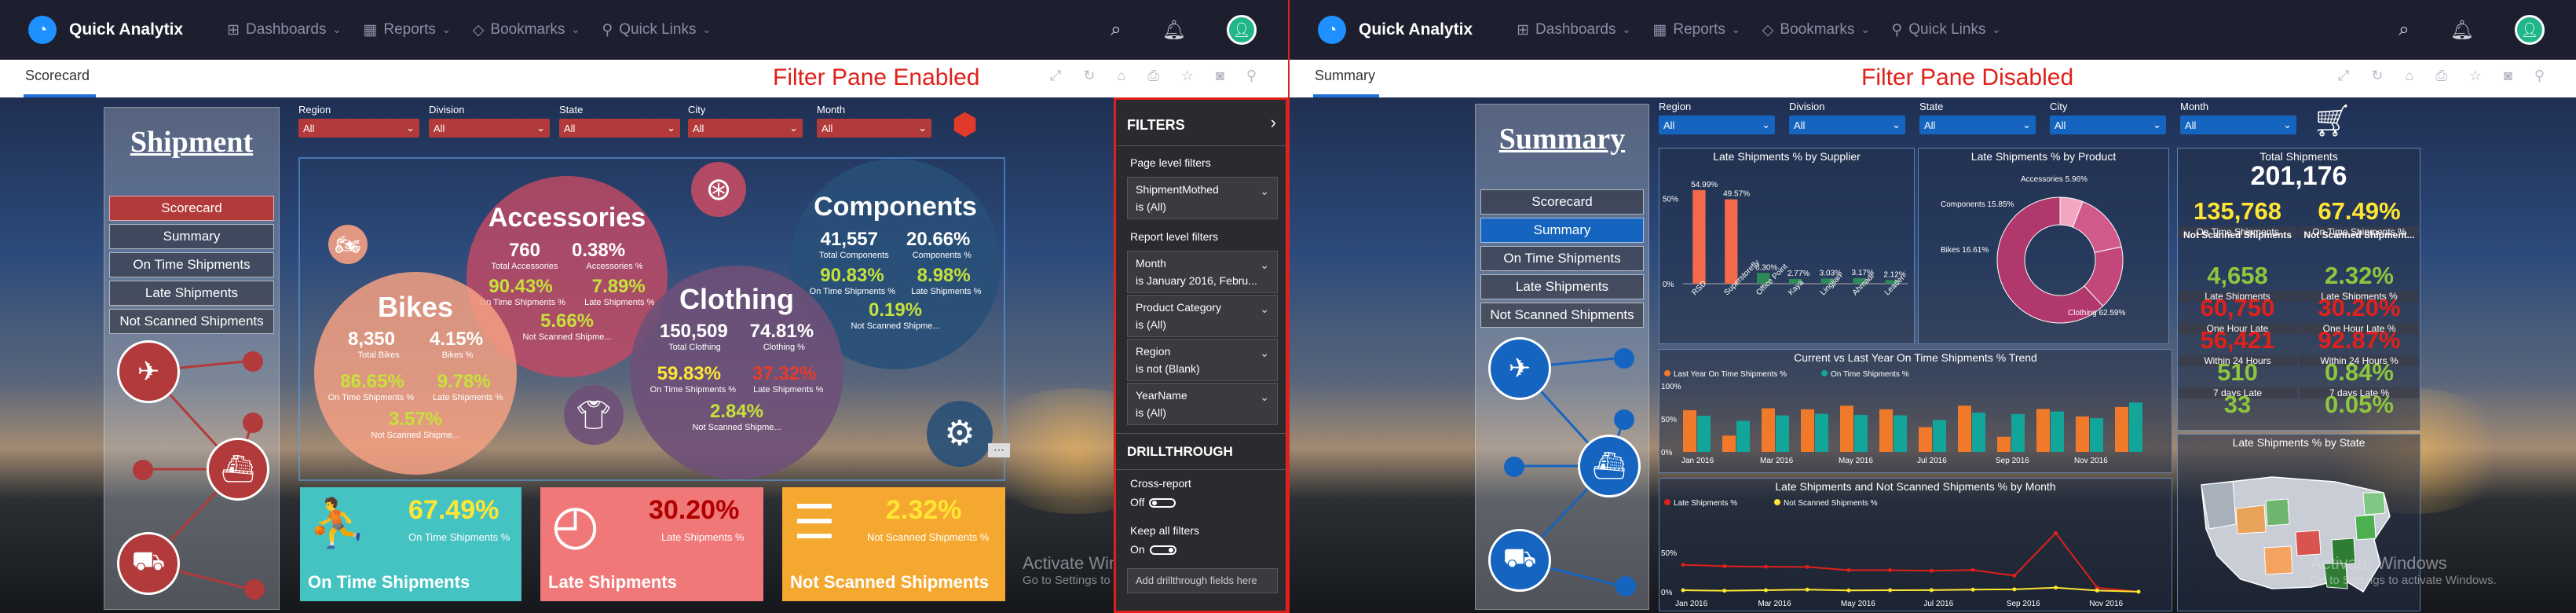  Describe the element at coordinates (2014, 589) in the screenshot. I see `data-point` at that location.